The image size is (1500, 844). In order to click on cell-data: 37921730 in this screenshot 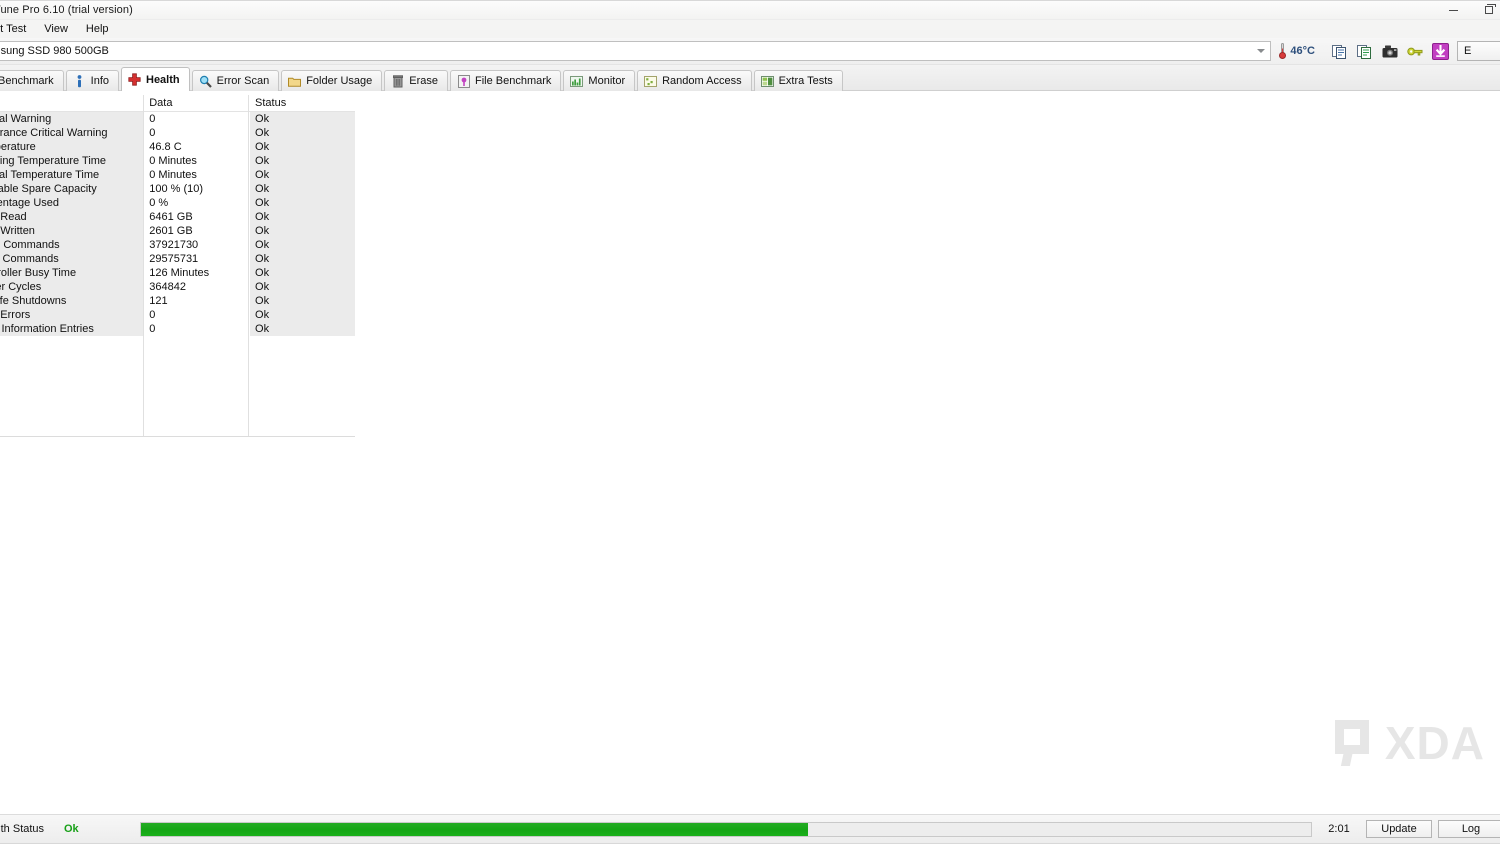, I will do `click(197, 245)`.